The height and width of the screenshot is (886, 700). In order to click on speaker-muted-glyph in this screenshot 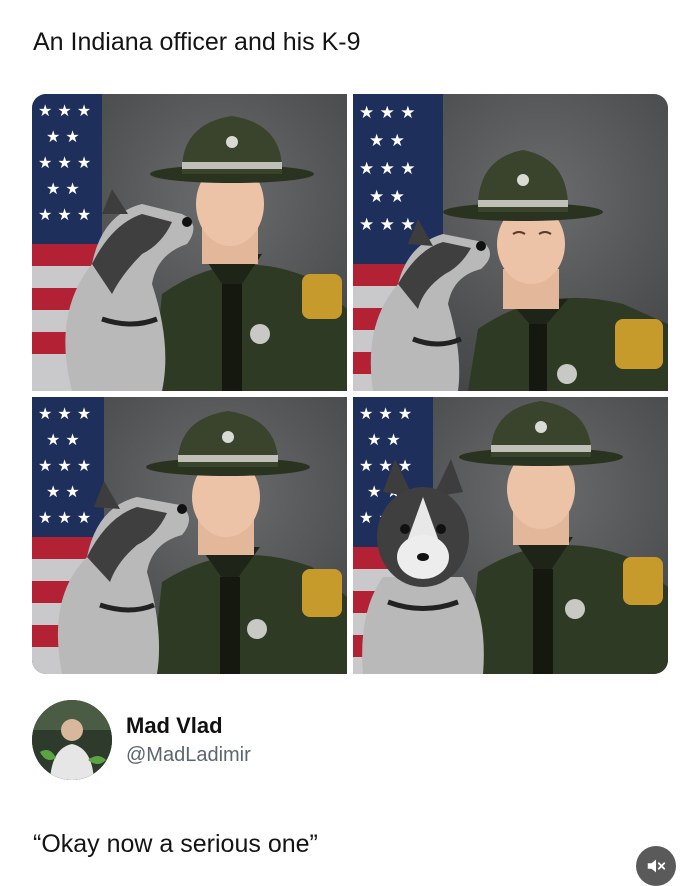, I will do `click(656, 866)`.